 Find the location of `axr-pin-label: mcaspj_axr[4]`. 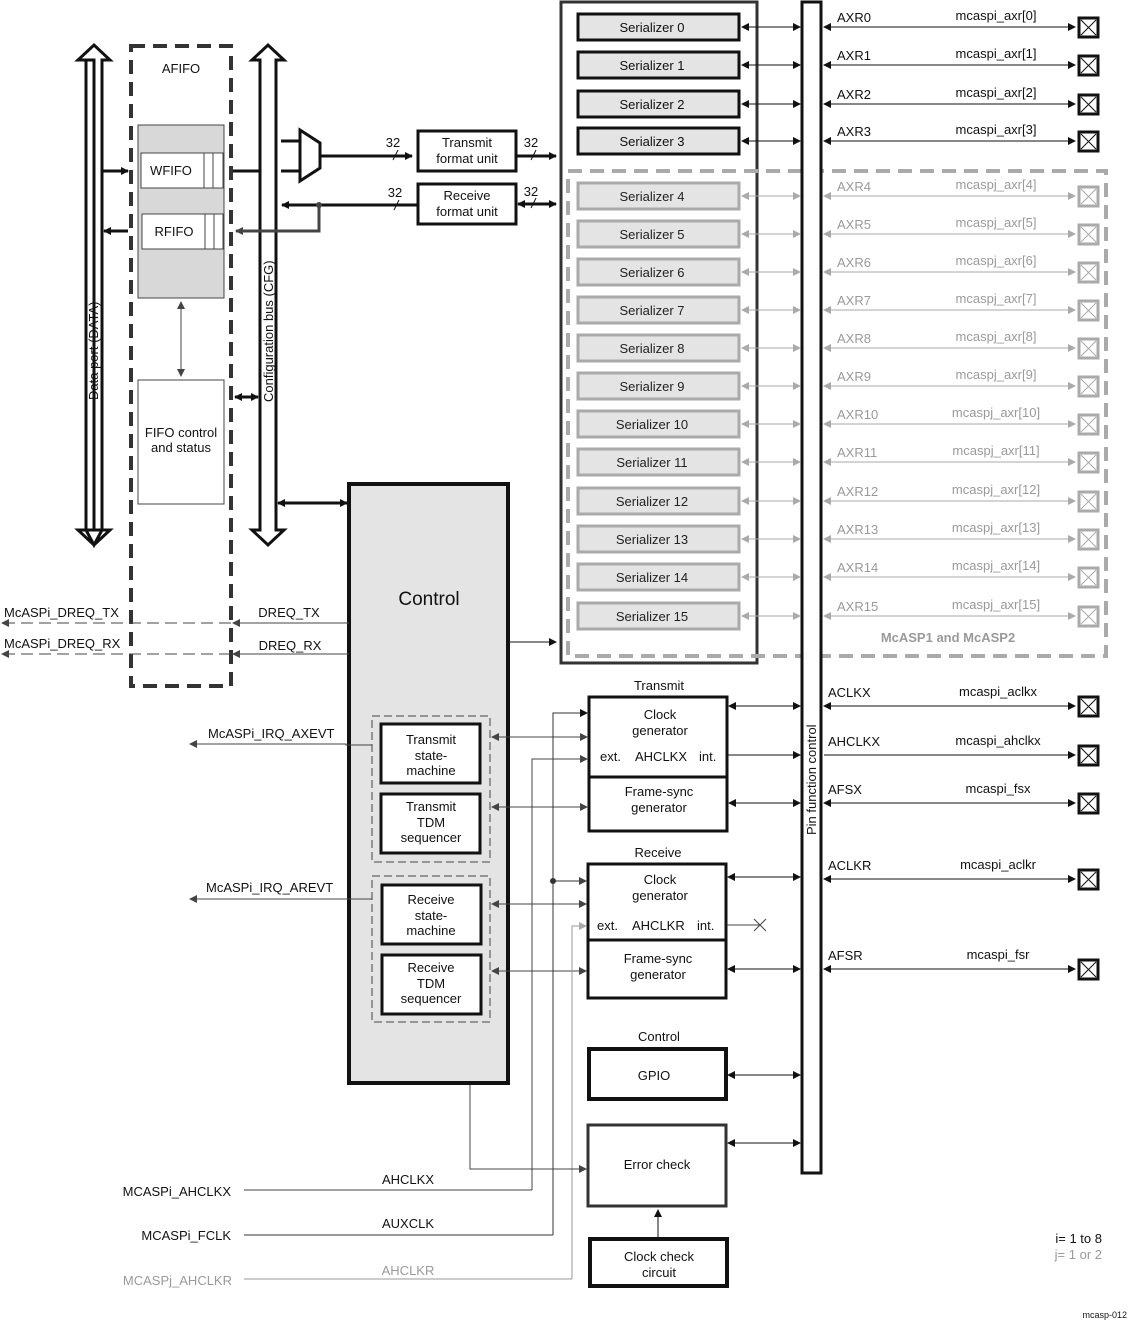

axr-pin-label: mcaspj_axr[4] is located at coordinates (996, 184).